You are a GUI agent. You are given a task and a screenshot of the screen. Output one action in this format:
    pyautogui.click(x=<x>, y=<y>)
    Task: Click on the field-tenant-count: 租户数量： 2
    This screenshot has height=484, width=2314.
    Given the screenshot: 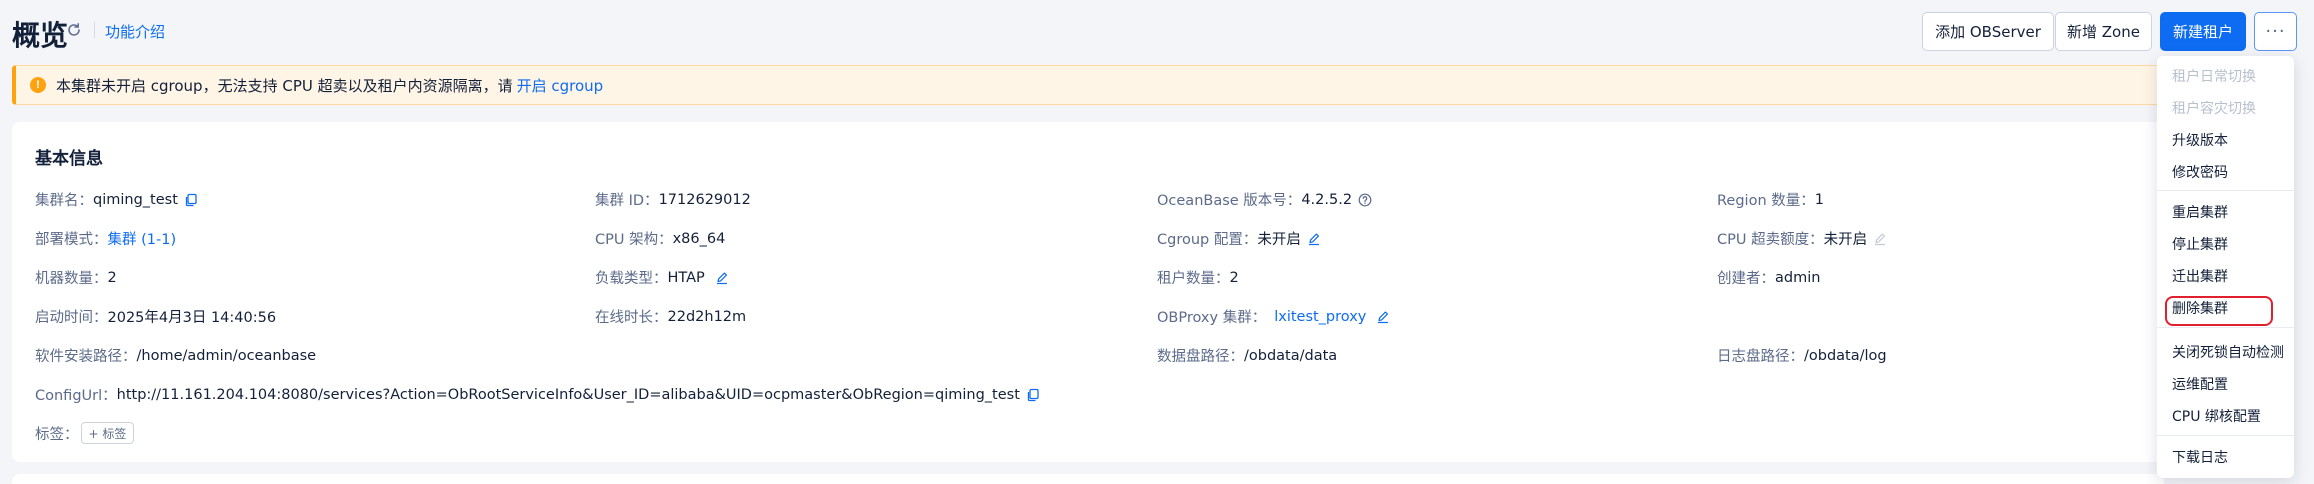 What is the action you would take?
    pyautogui.click(x=1198, y=277)
    